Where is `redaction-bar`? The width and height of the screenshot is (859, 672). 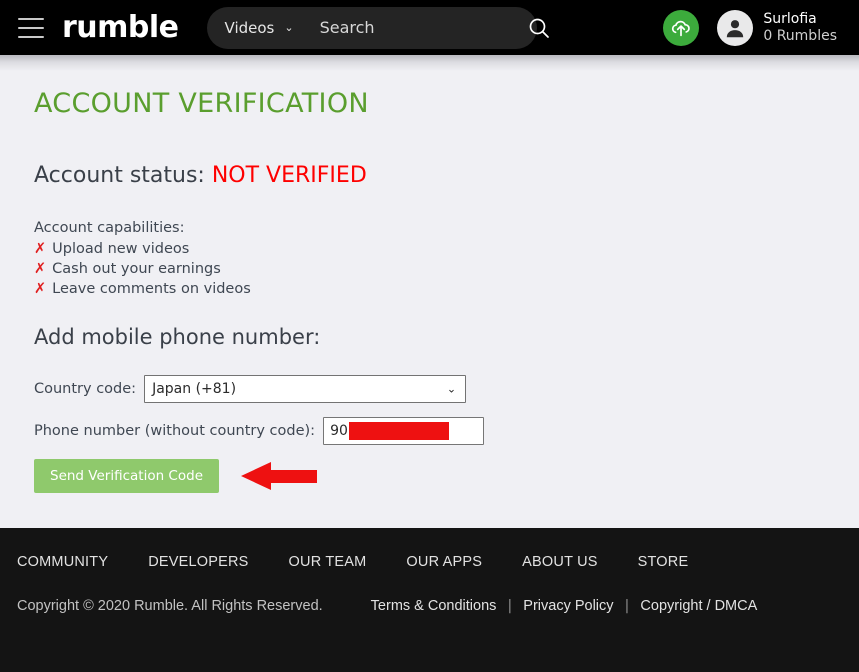 redaction-bar is located at coordinates (398, 431).